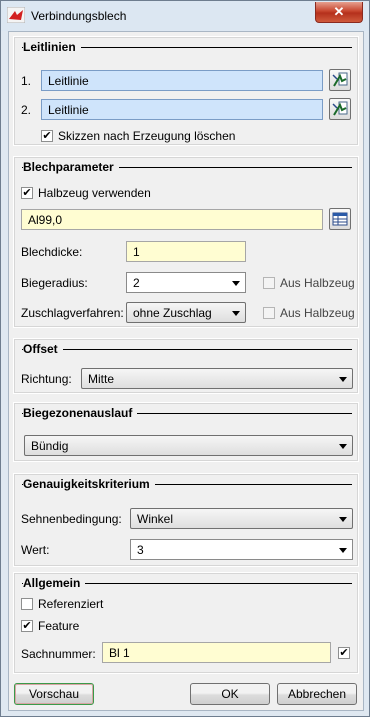  Describe the element at coordinates (89, 484) in the screenshot. I see `group-title: Genauigkeitskriterium` at that location.